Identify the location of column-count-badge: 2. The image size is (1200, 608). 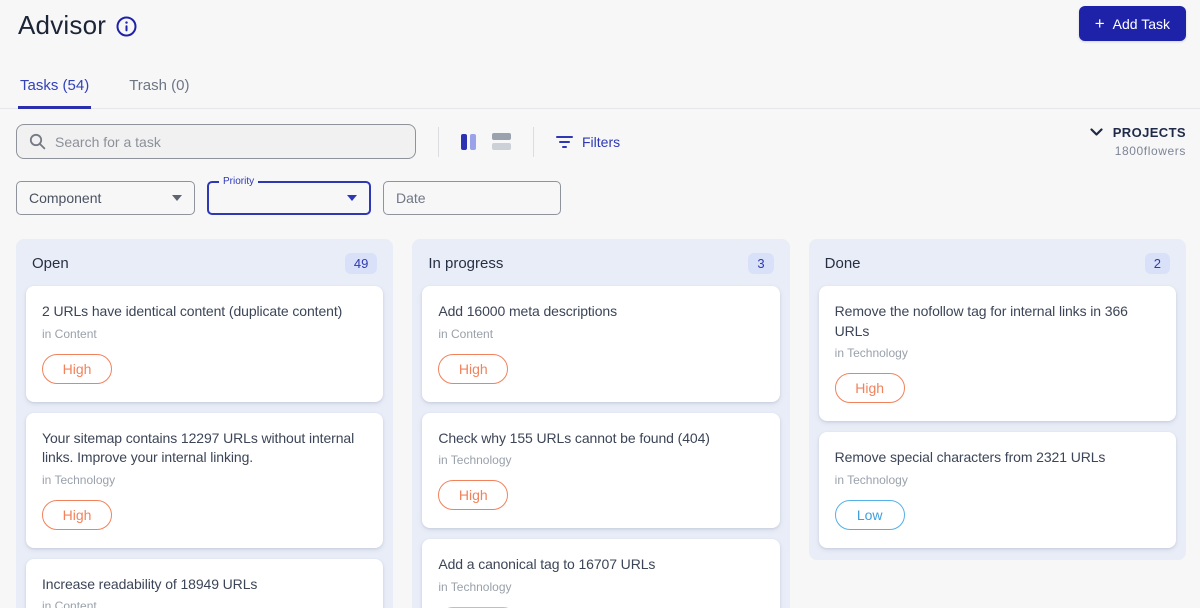
(1157, 263).